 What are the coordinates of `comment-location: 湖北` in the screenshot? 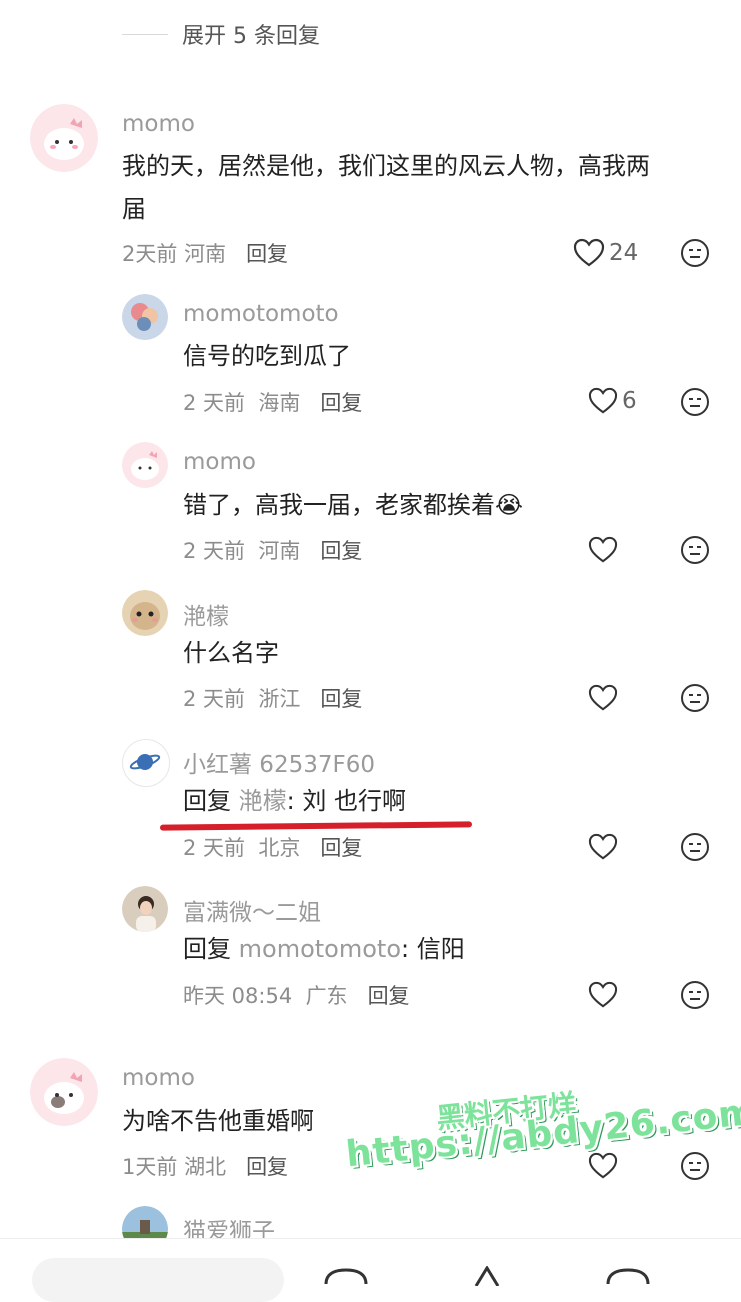 It's located at (205, 1167).